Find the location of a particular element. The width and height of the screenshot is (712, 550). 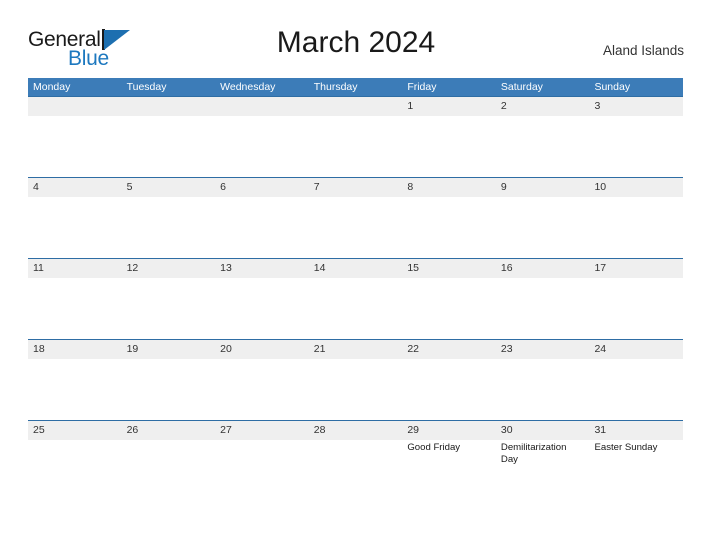

page-header: General Blue March 2024 Aland Islands is located at coordinates (356, 49).